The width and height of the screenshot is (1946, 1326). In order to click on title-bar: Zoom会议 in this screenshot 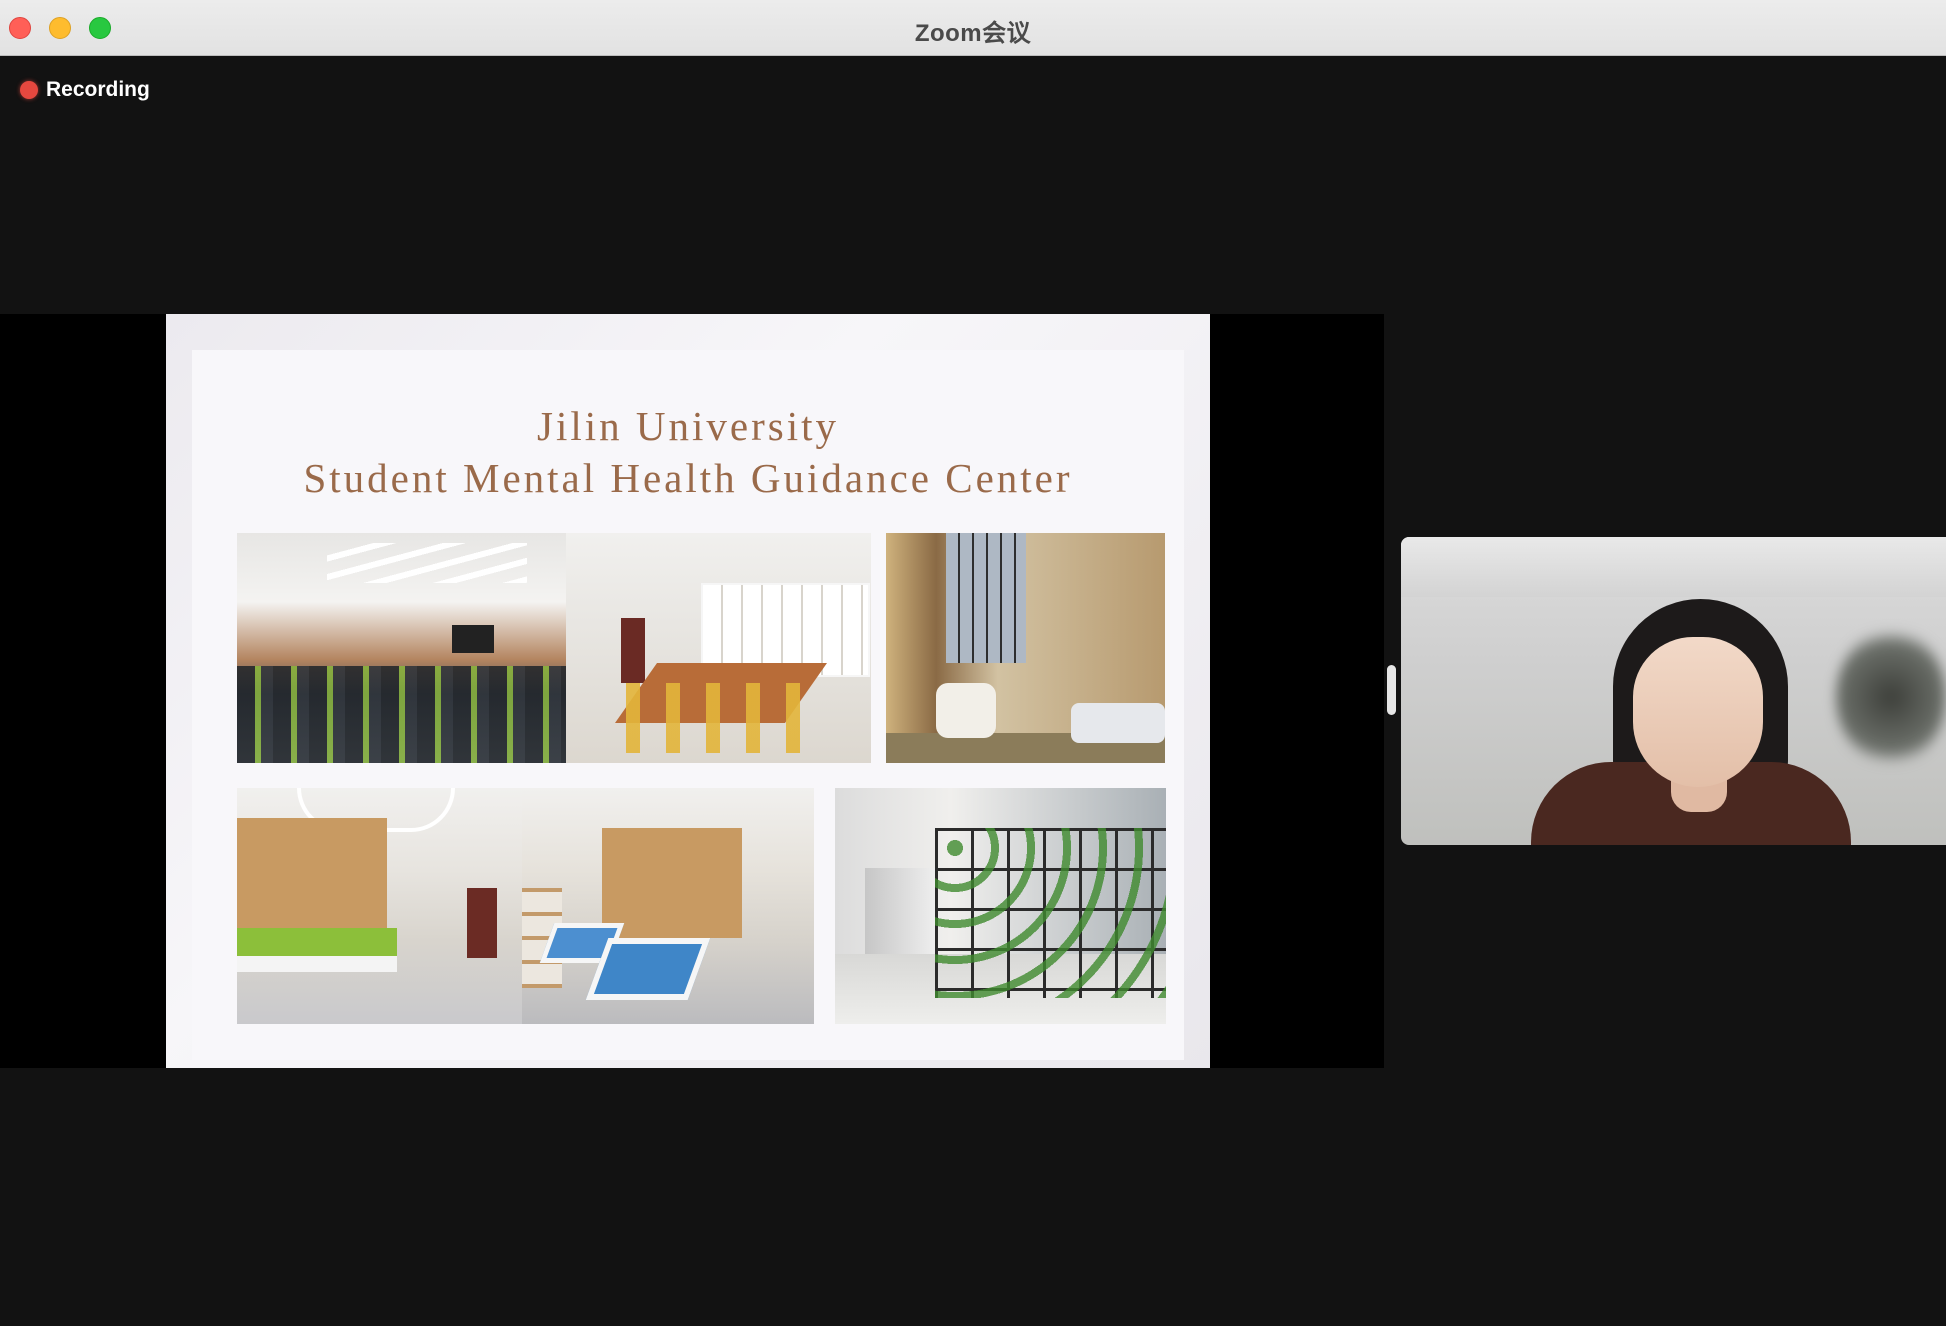, I will do `click(973, 28)`.